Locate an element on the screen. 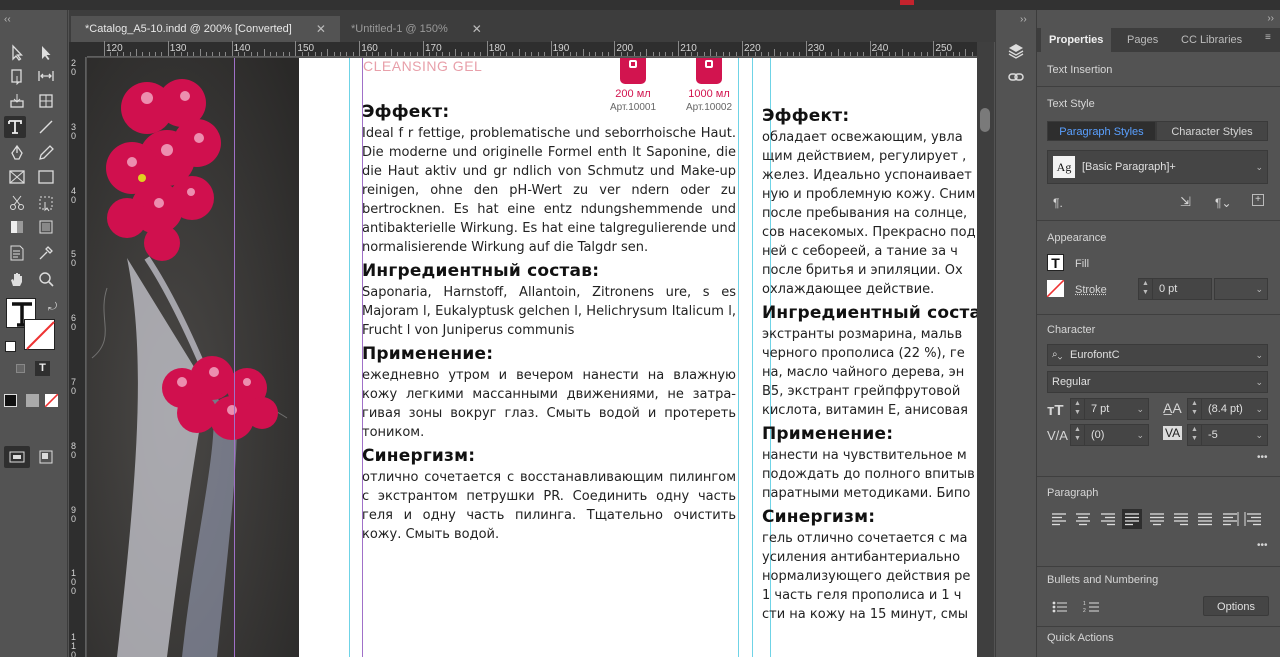 The height and width of the screenshot is (657, 1280). bottle-200-image is located at coordinates (633, 71).